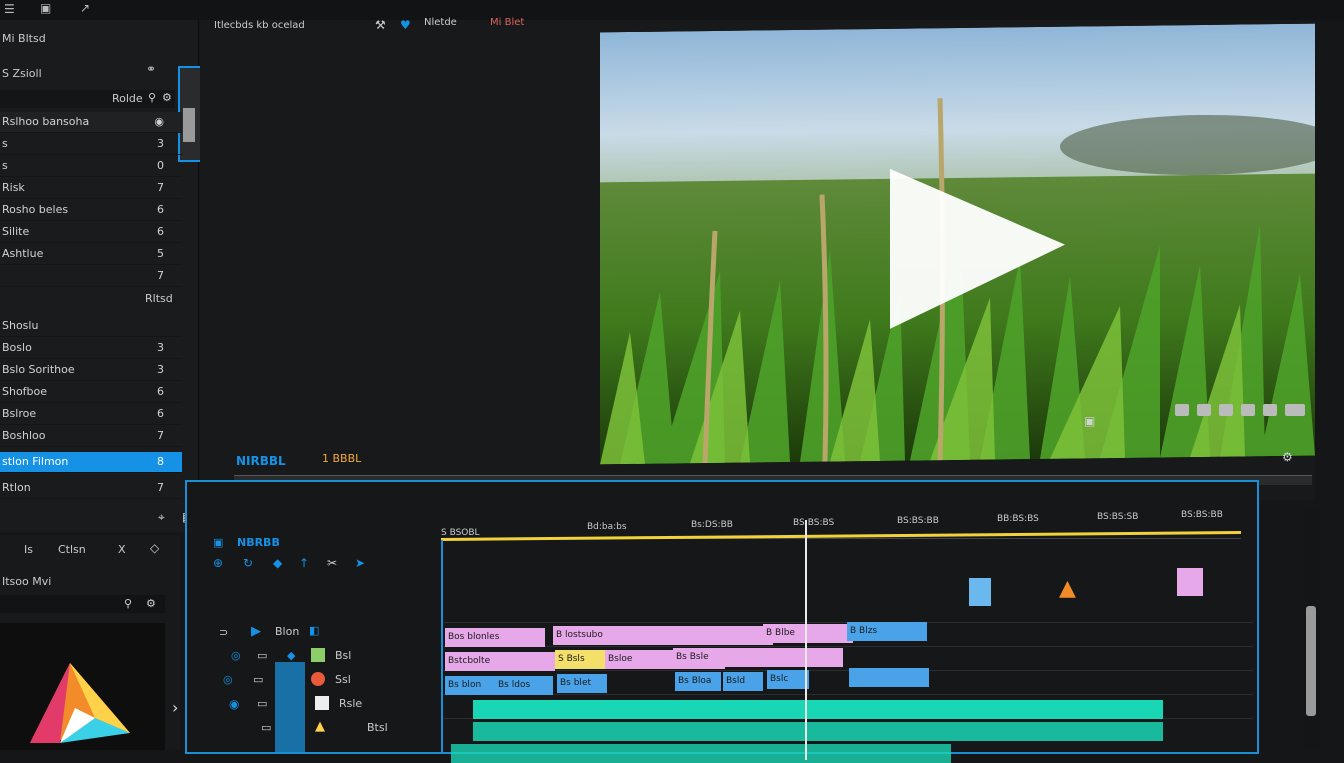 The image size is (1344, 763). What do you see at coordinates (806, 640) in the screenshot?
I see `playhead` at bounding box center [806, 640].